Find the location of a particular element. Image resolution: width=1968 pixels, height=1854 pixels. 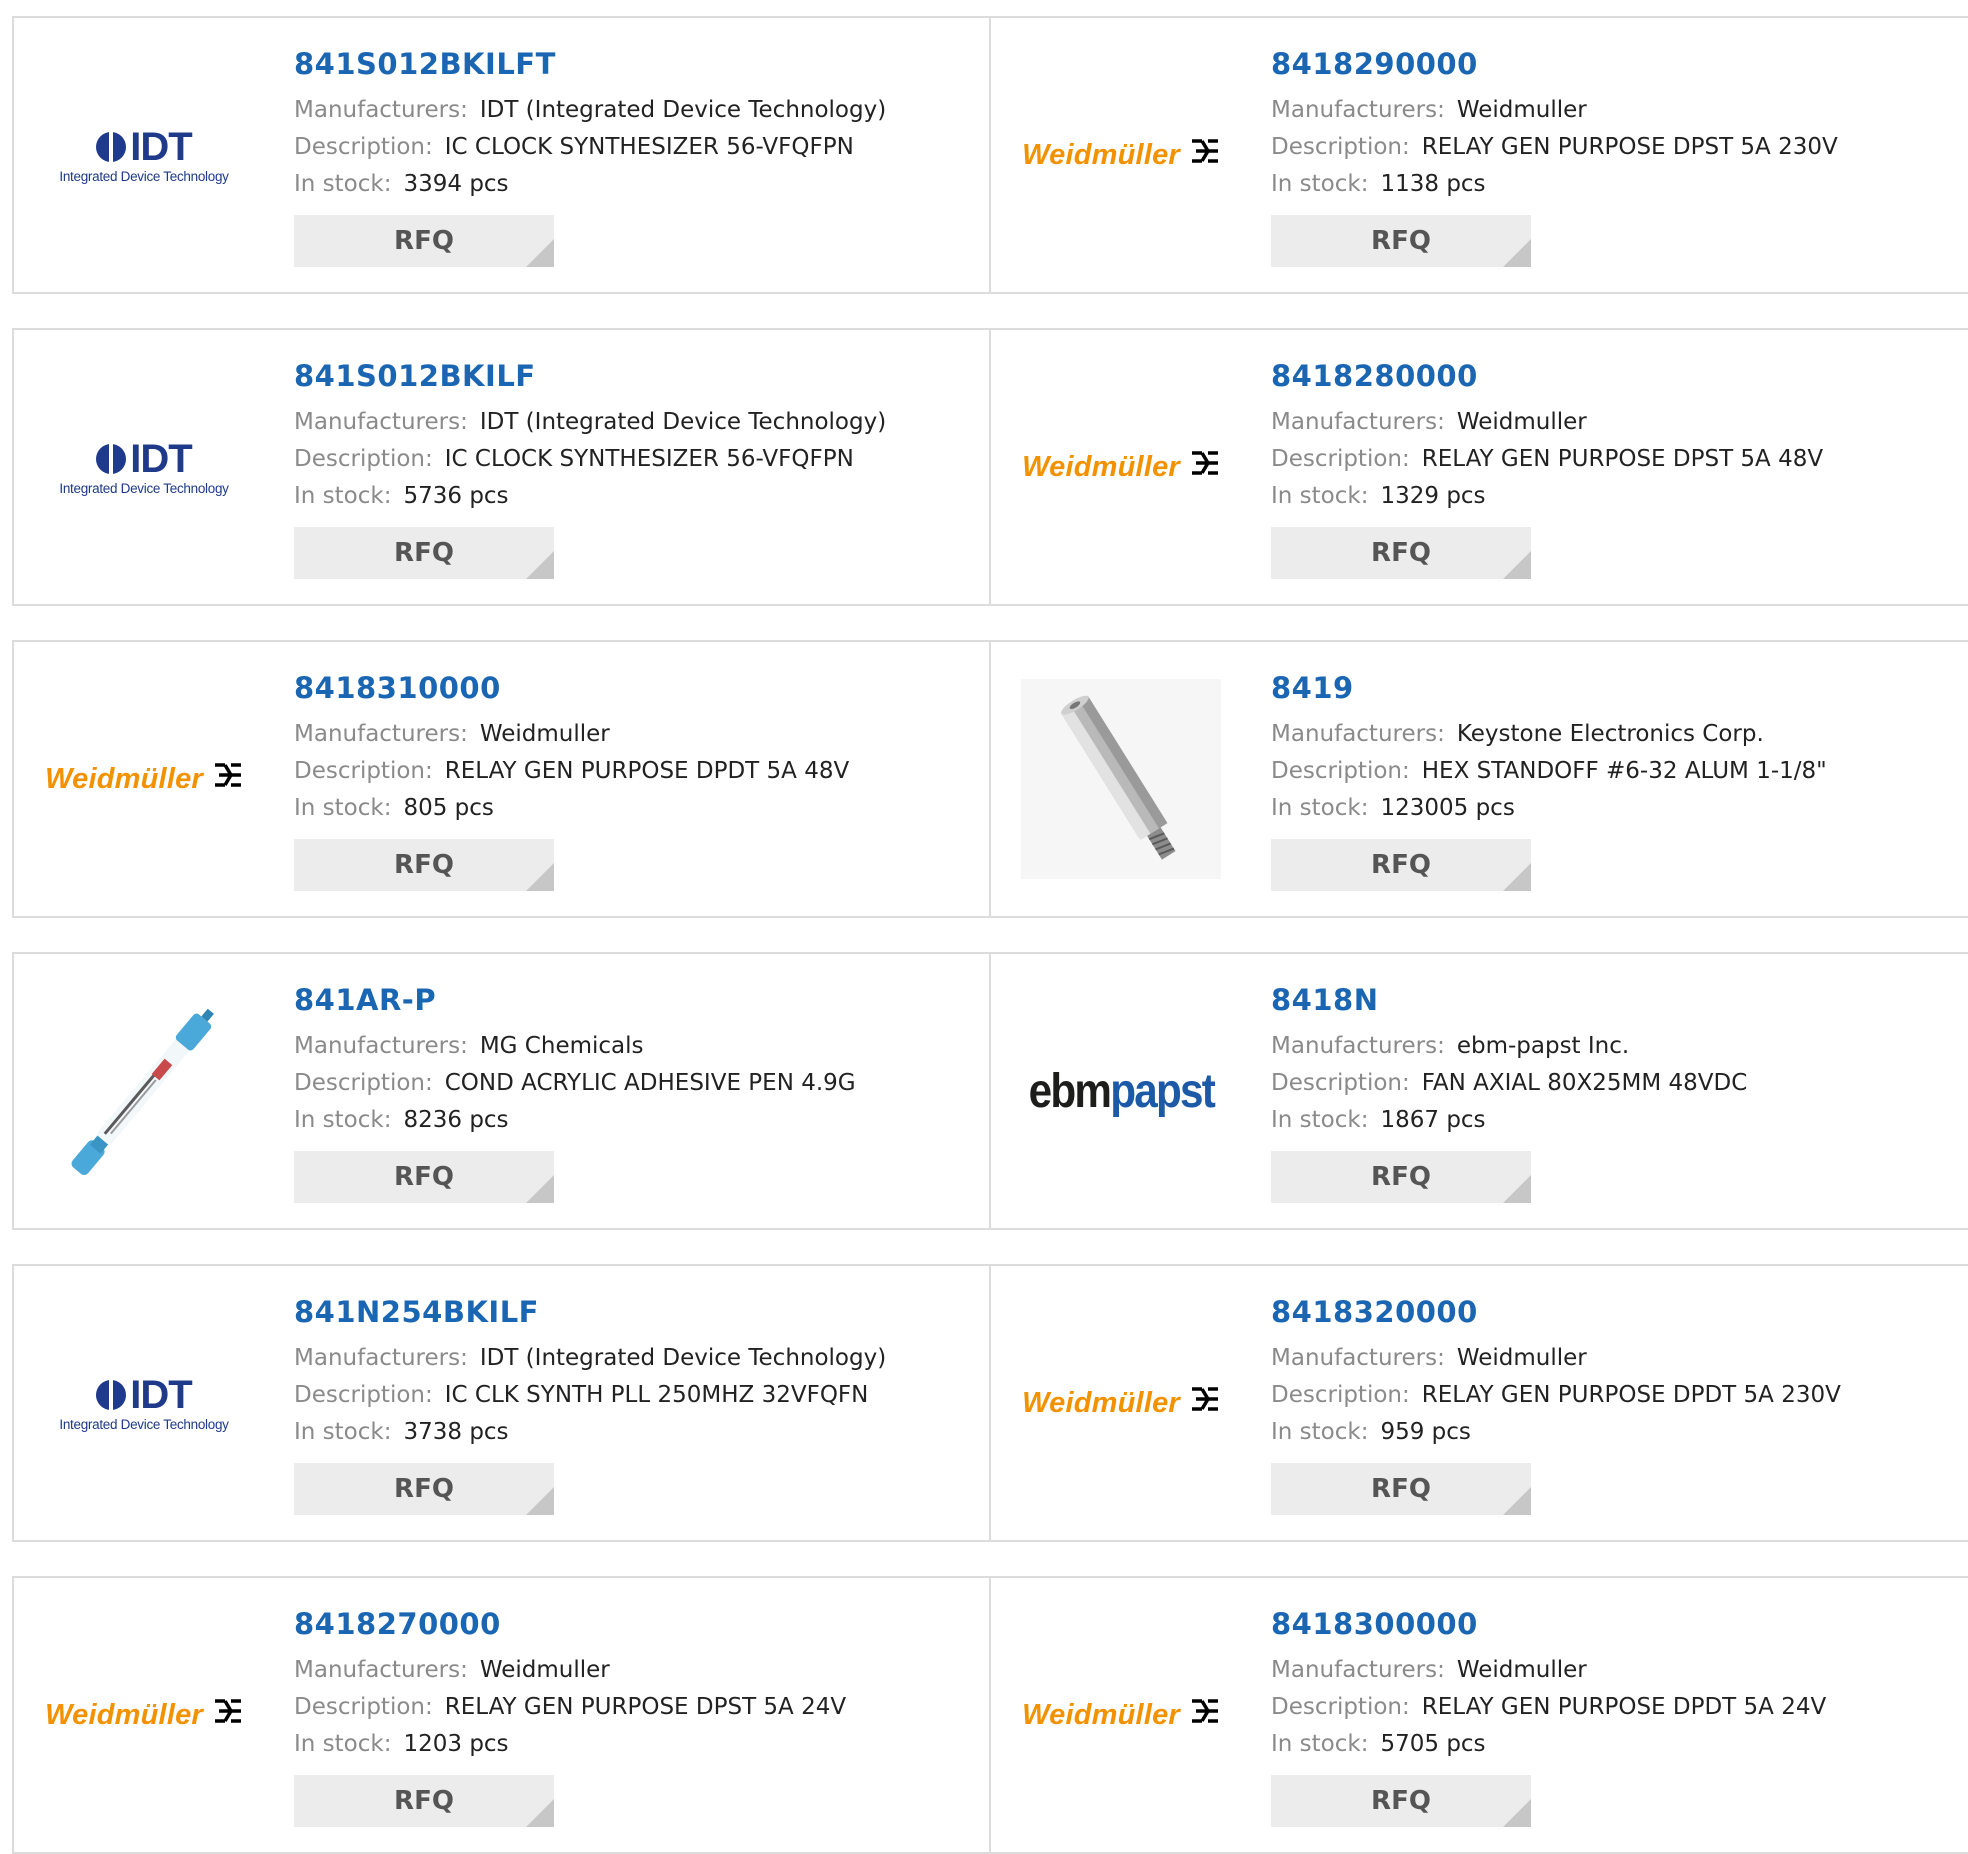

manufacturer-line: Manufacturers: Weidmuller is located at coordinates (1614, 422).